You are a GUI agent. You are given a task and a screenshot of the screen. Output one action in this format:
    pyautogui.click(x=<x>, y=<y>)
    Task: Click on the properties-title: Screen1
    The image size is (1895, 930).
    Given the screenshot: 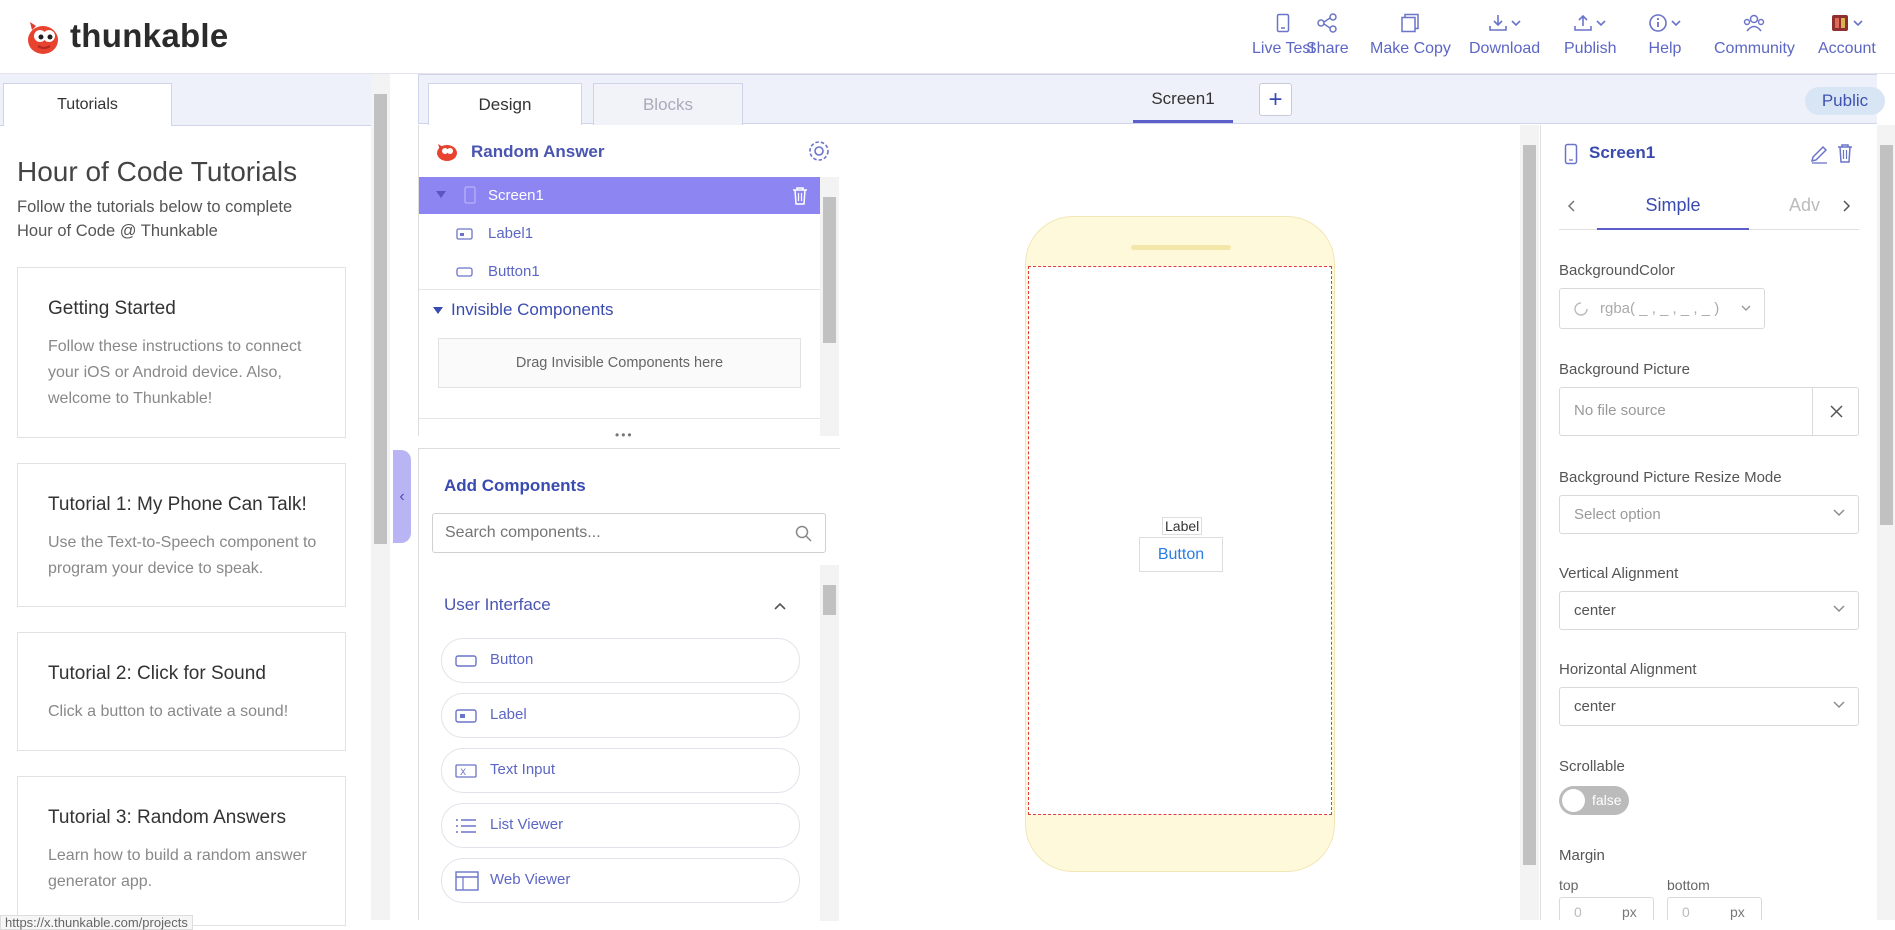 What is the action you would take?
    pyautogui.click(x=1622, y=152)
    